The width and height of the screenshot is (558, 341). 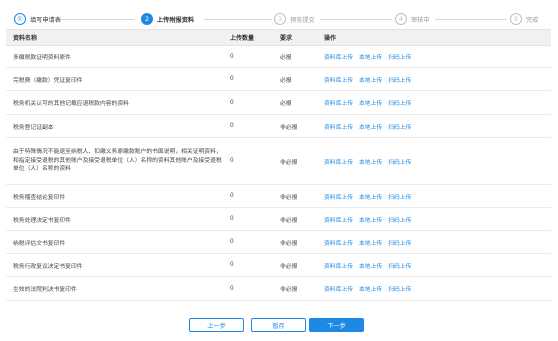 What do you see at coordinates (532, 20) in the screenshot?
I see `step-label: 完成` at bounding box center [532, 20].